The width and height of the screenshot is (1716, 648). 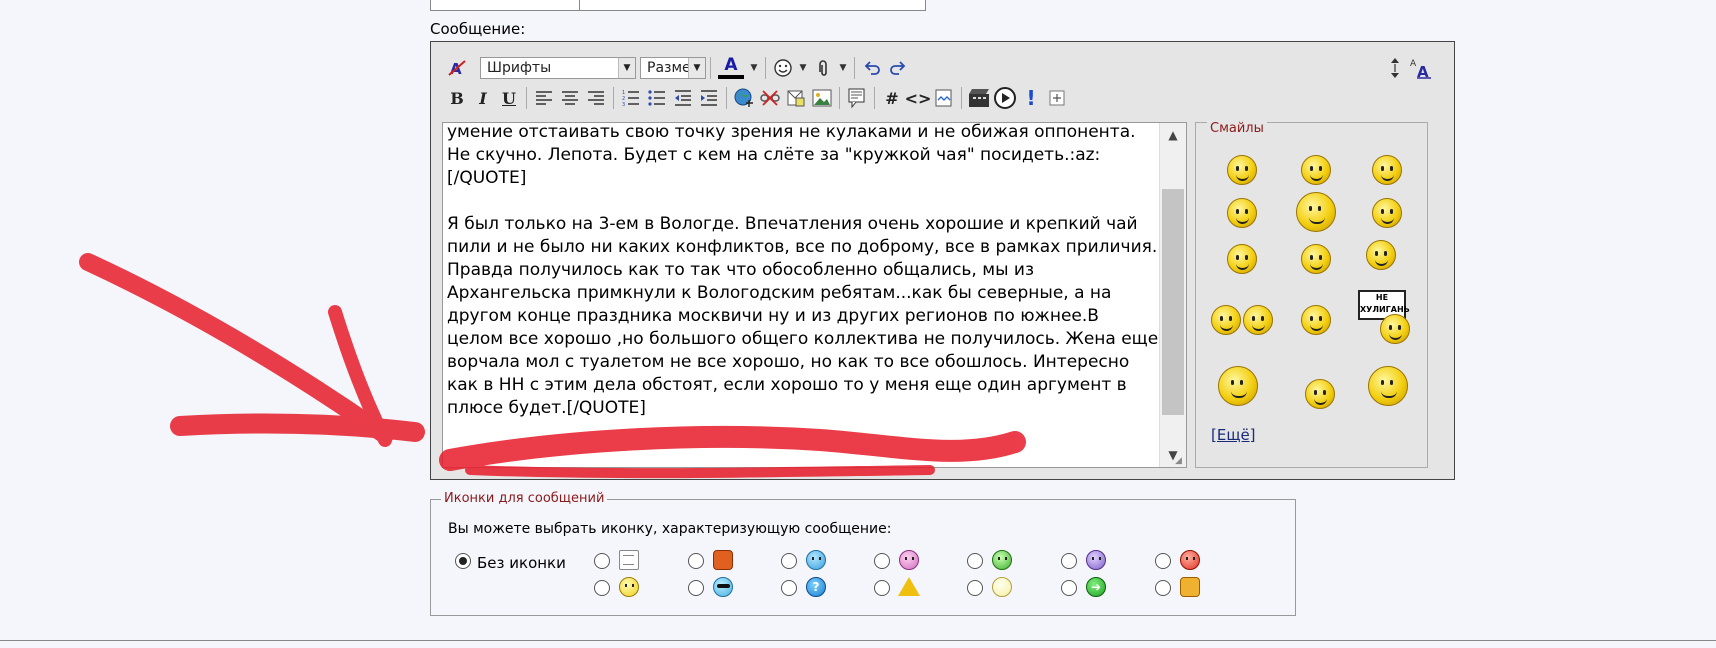 What do you see at coordinates (236, 348) in the screenshot?
I see `arrow-upper-stroke` at bounding box center [236, 348].